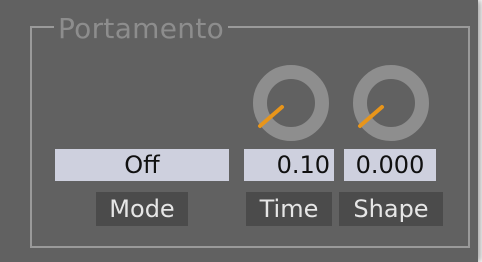  I want to click on shape-knob, so click(391, 103).